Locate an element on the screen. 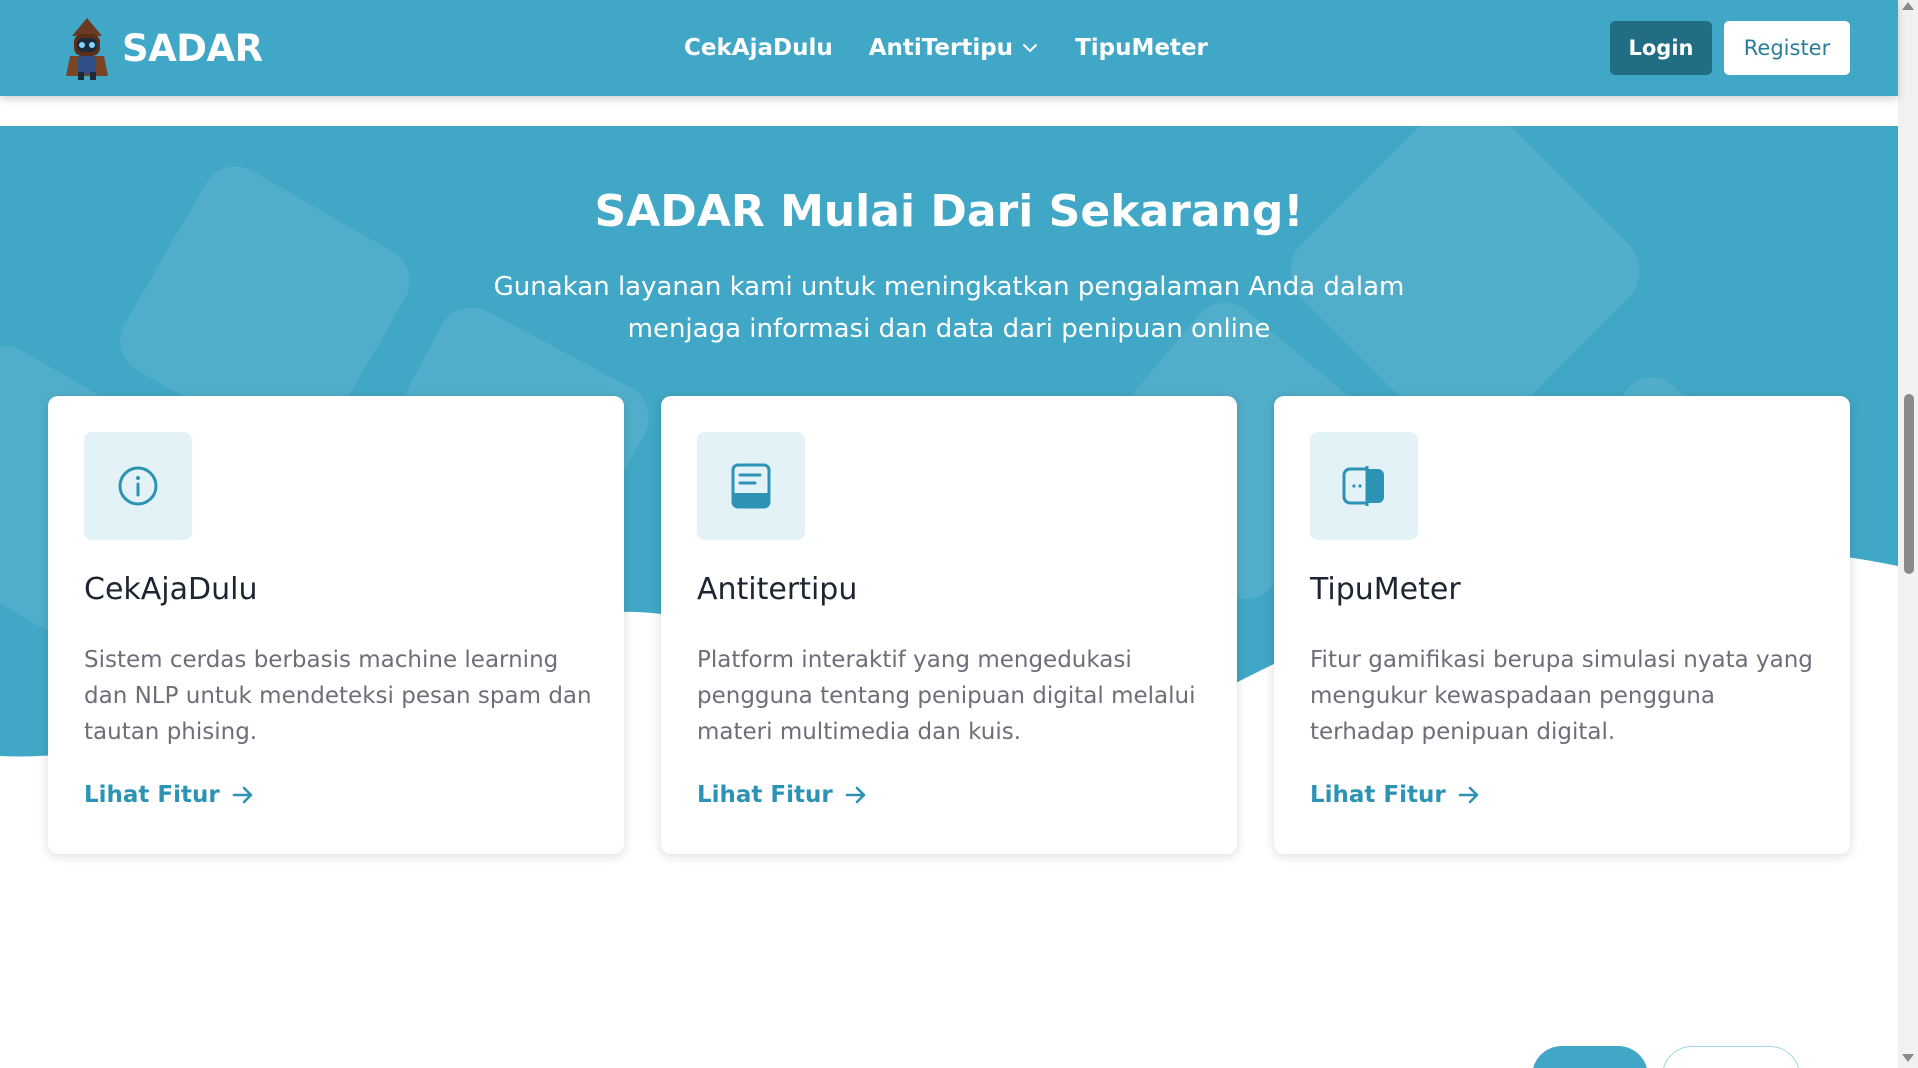 The width and height of the screenshot is (1918, 1068). nav-link-tipumeter: TipuMeter is located at coordinates (1141, 48).